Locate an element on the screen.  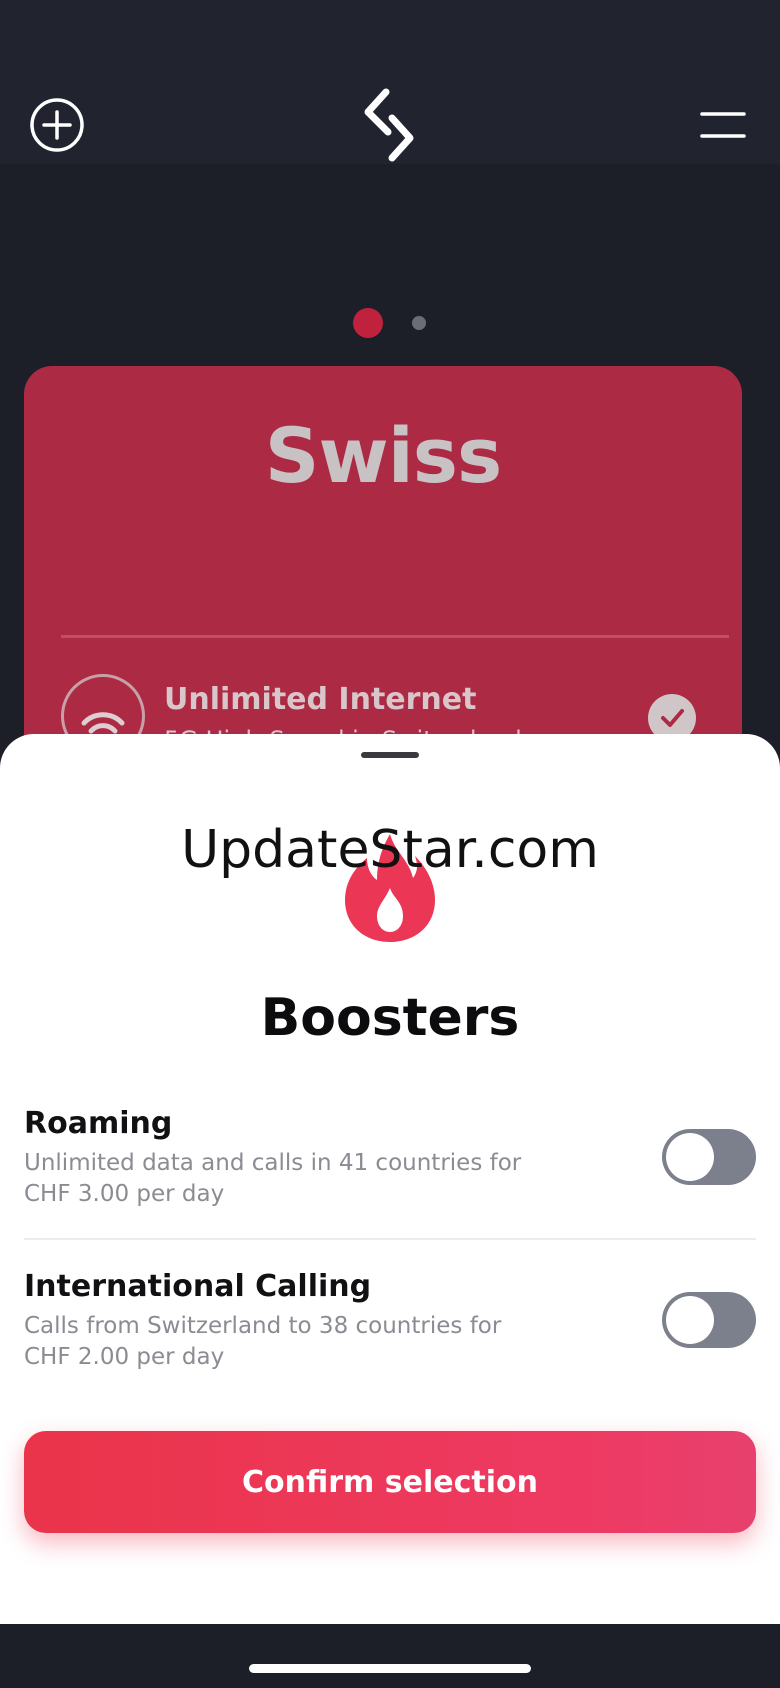
sheet-title: Boosters is located at coordinates (390, 1018).